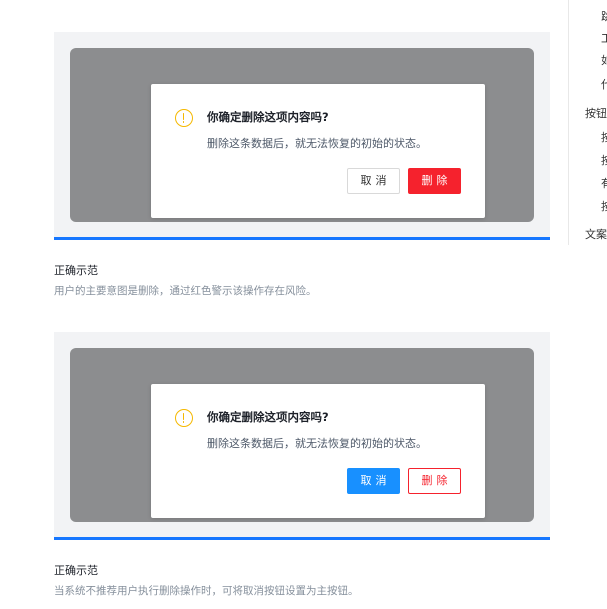  Describe the element at coordinates (604, 60) in the screenshot. I see `toc-item: 如` at that location.